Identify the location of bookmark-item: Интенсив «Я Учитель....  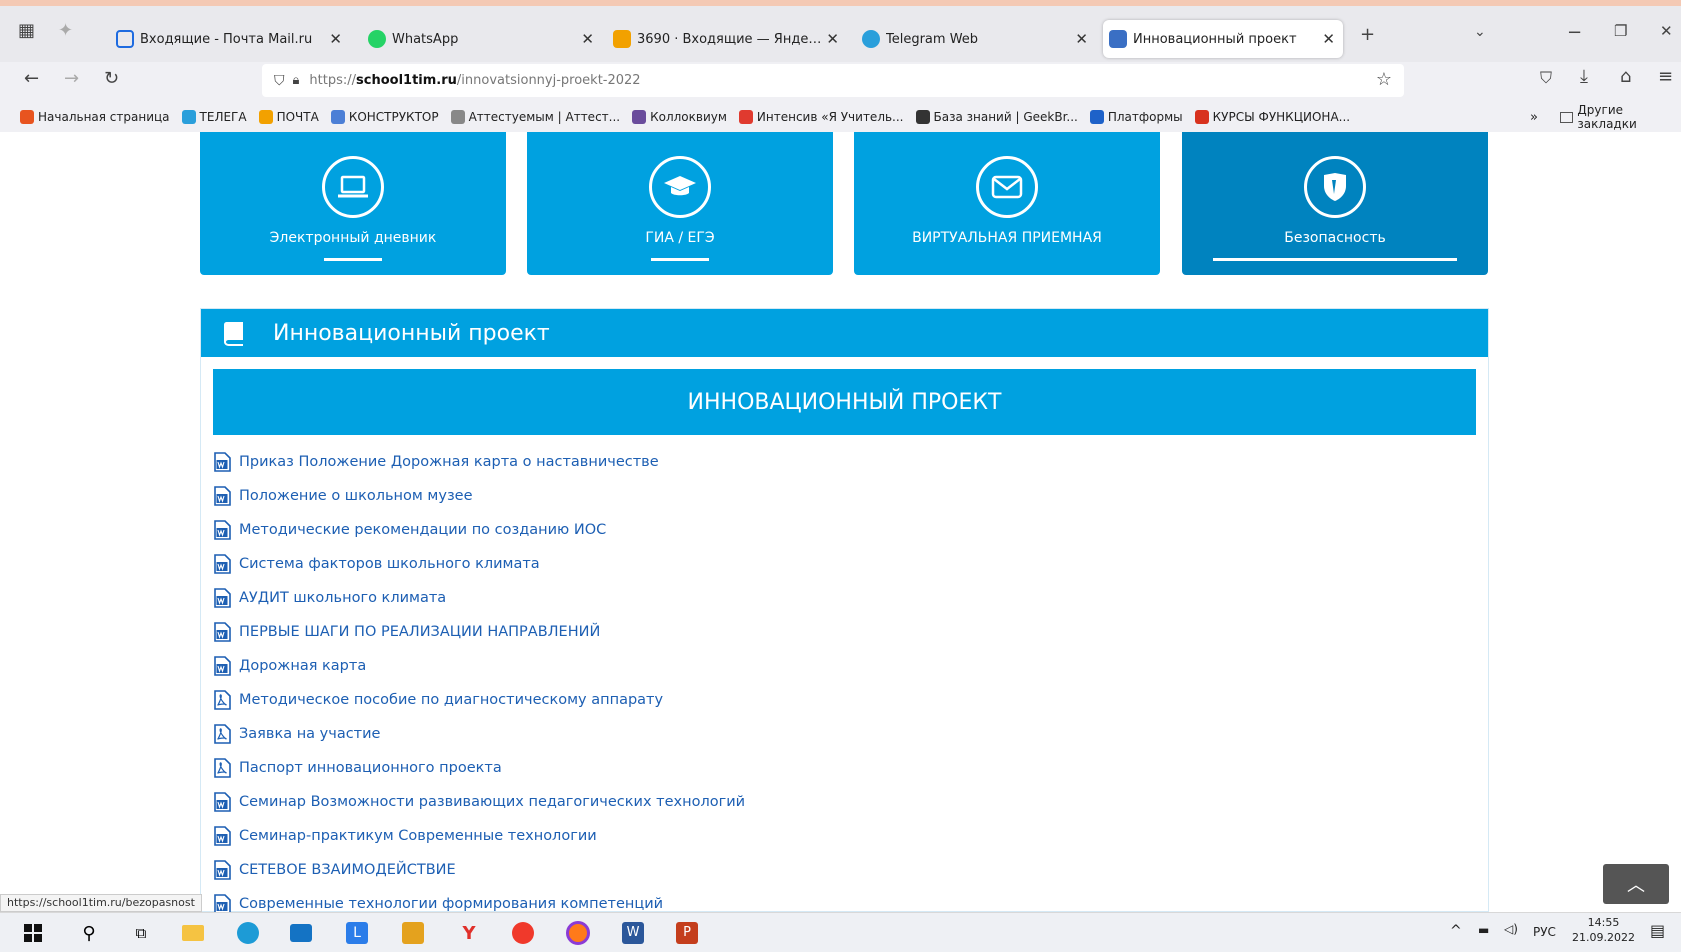
(821, 117).